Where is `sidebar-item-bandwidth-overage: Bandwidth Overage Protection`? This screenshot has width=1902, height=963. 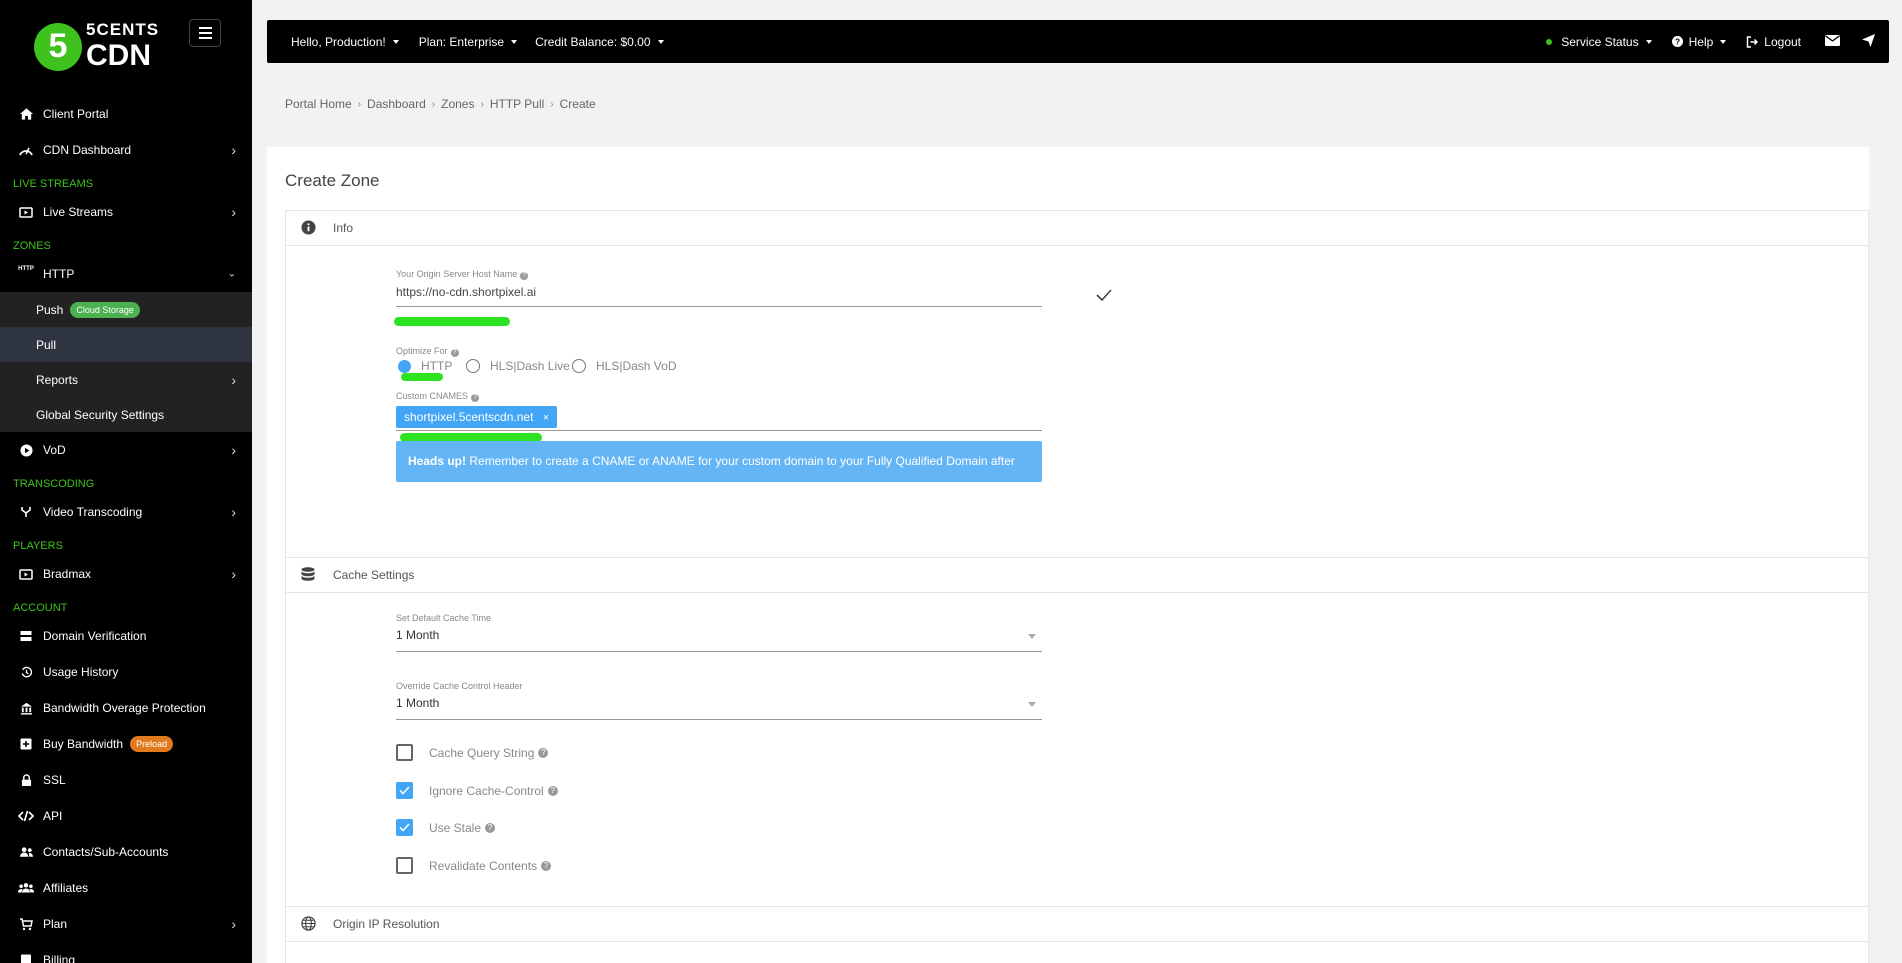 sidebar-item-bandwidth-overage: Bandwidth Overage Protection is located at coordinates (126, 708).